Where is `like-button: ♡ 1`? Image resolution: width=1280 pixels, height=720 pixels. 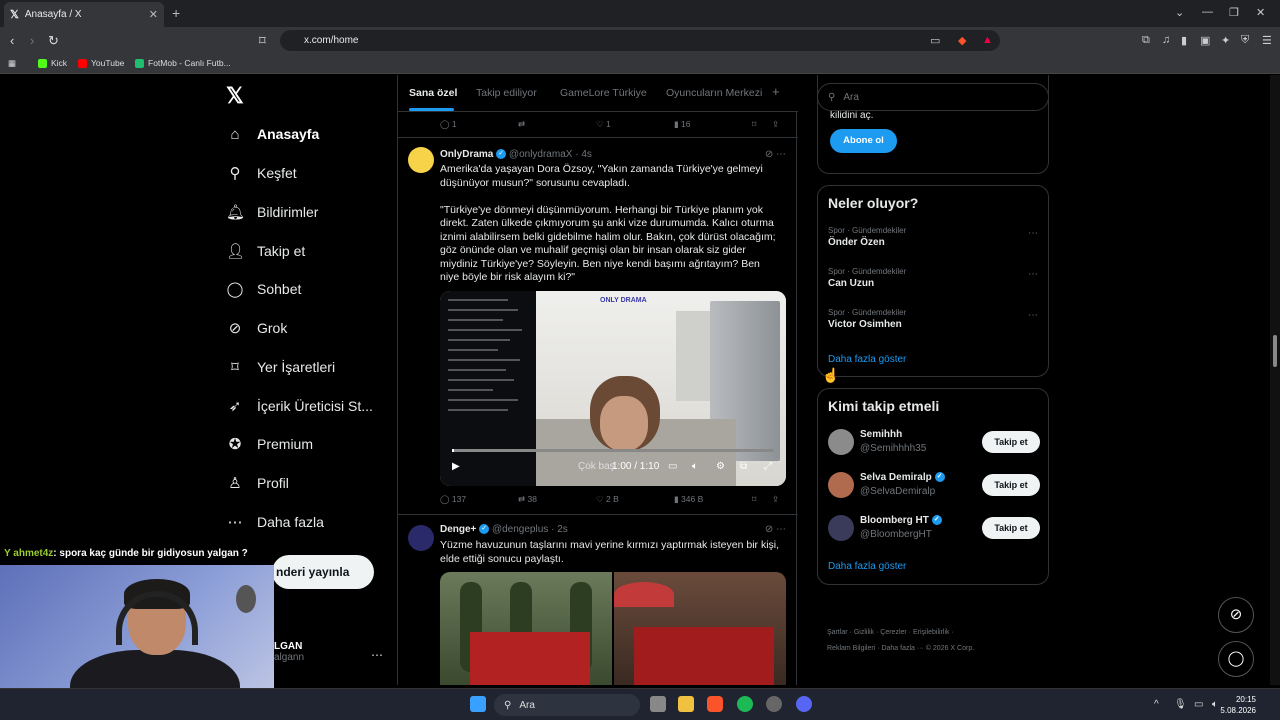
like-button: ♡ 1 is located at coordinates (603, 124).